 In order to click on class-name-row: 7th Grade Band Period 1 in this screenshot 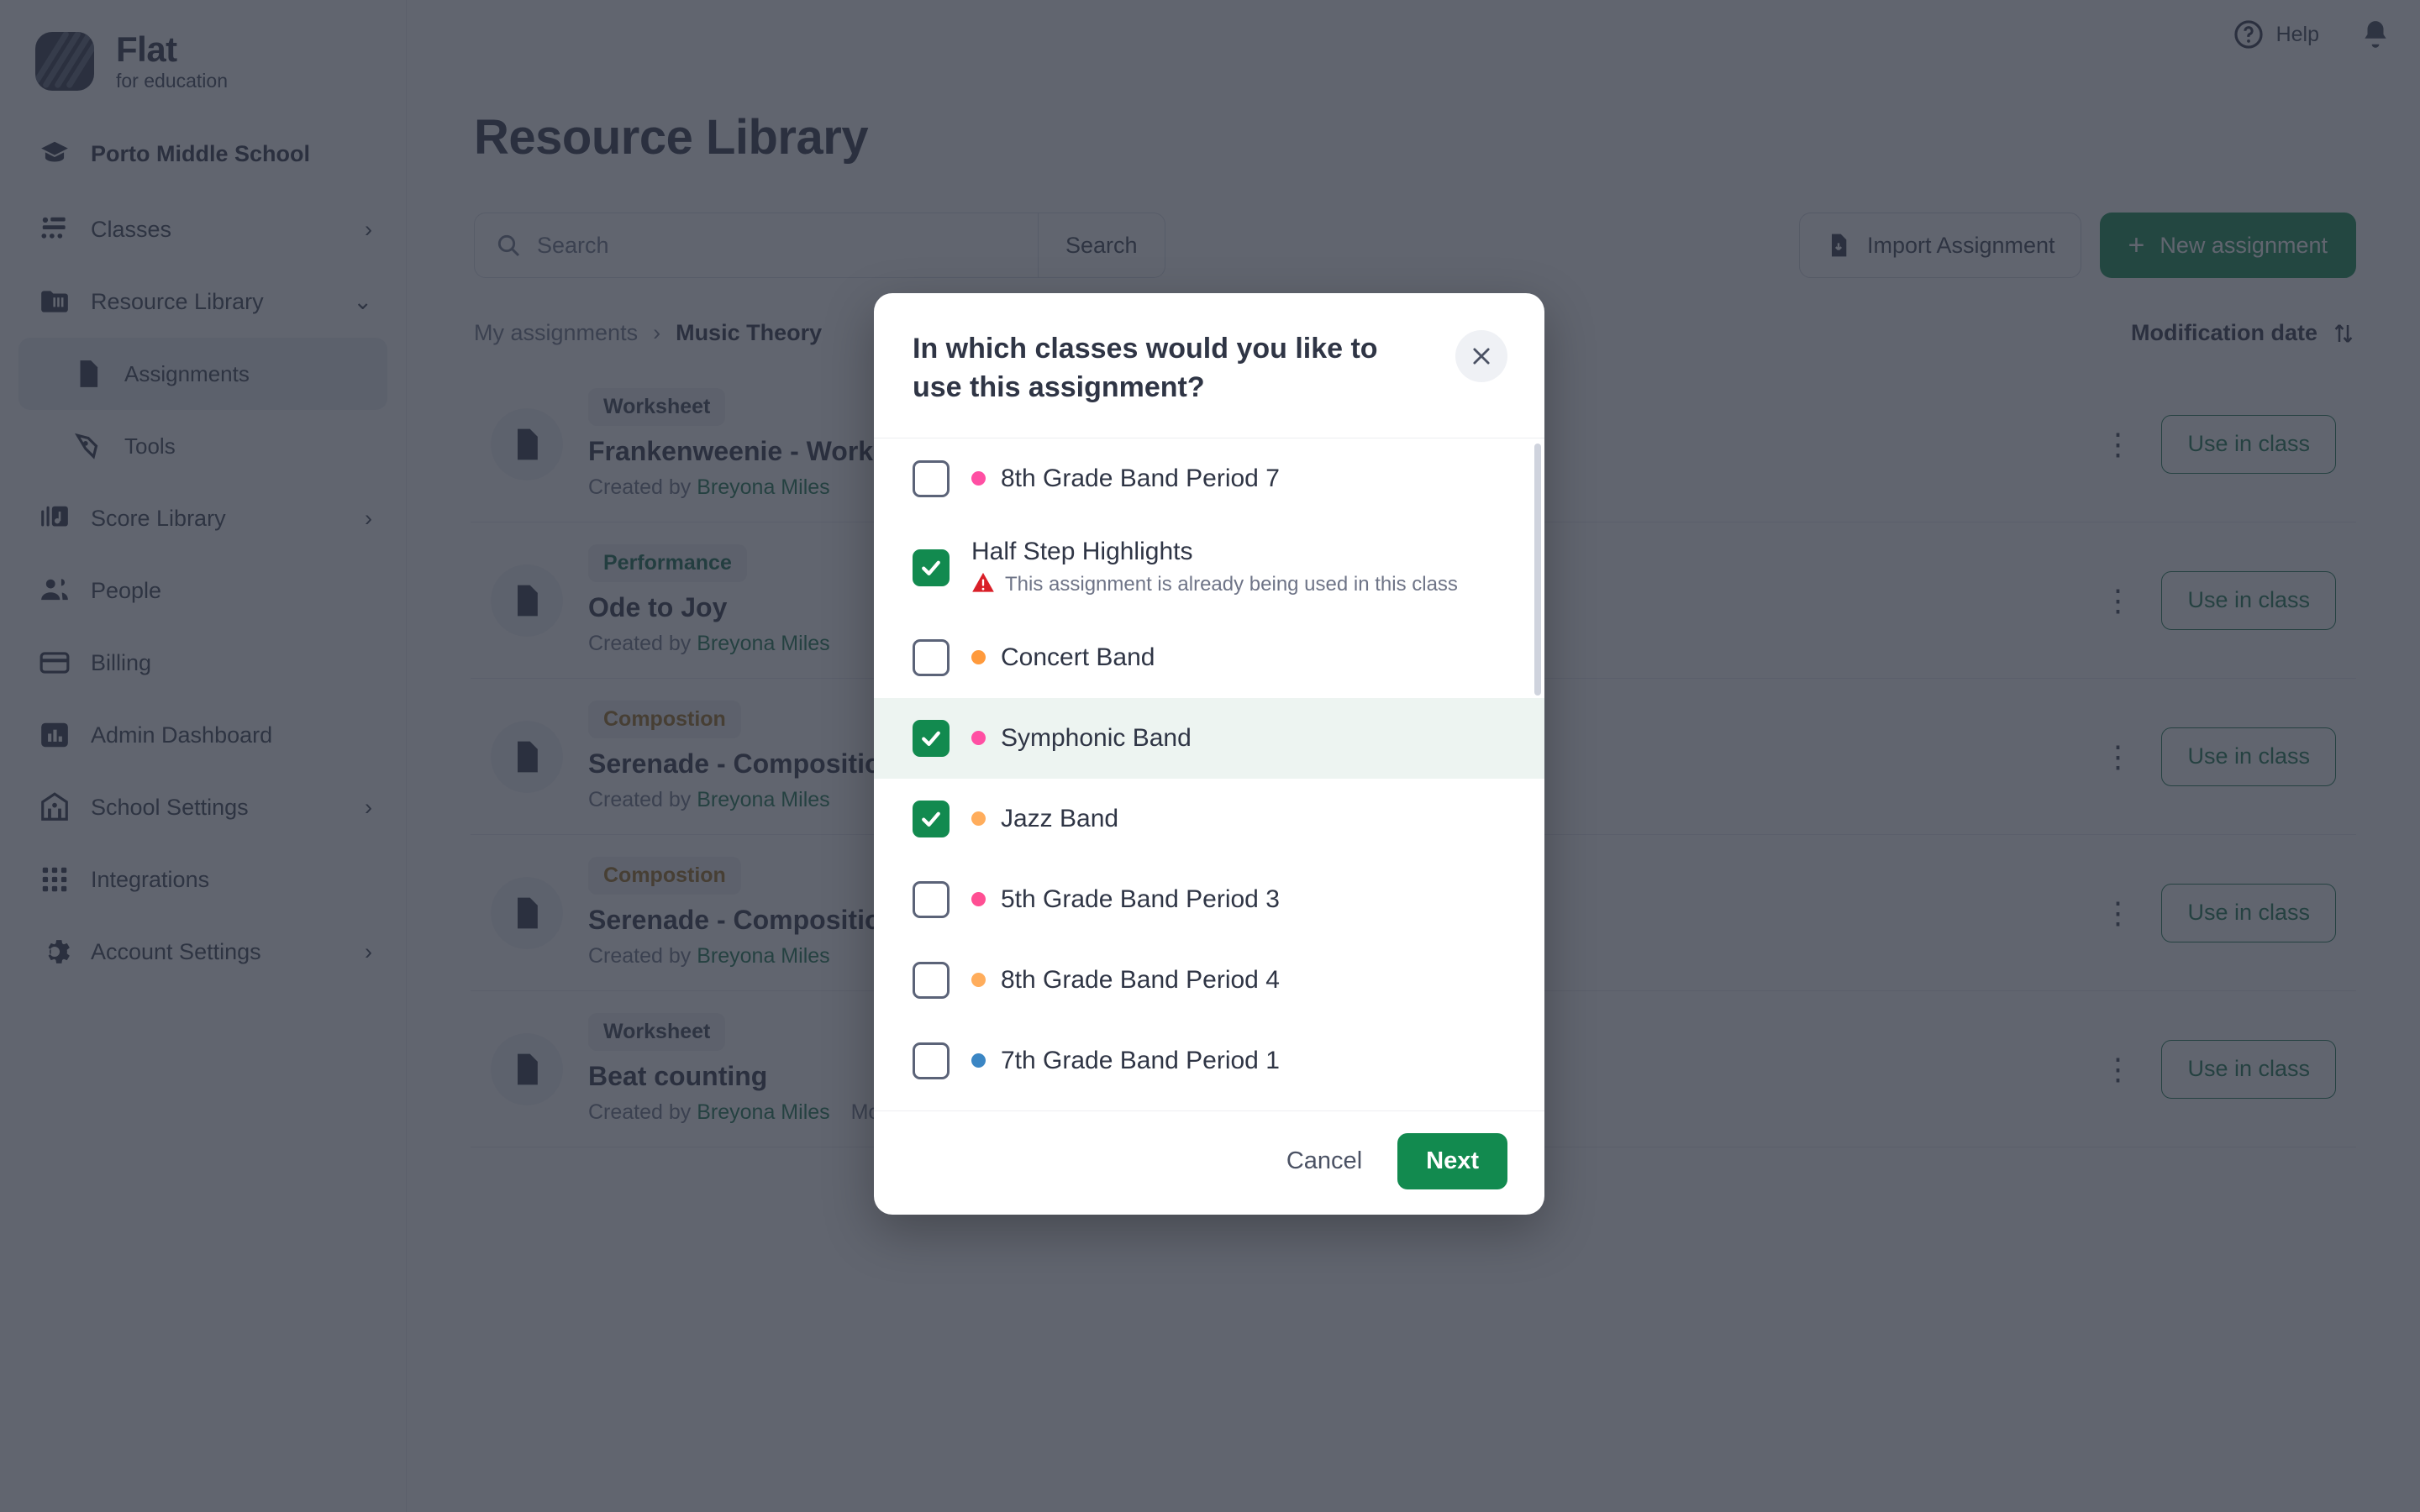, I will do `click(1125, 1061)`.